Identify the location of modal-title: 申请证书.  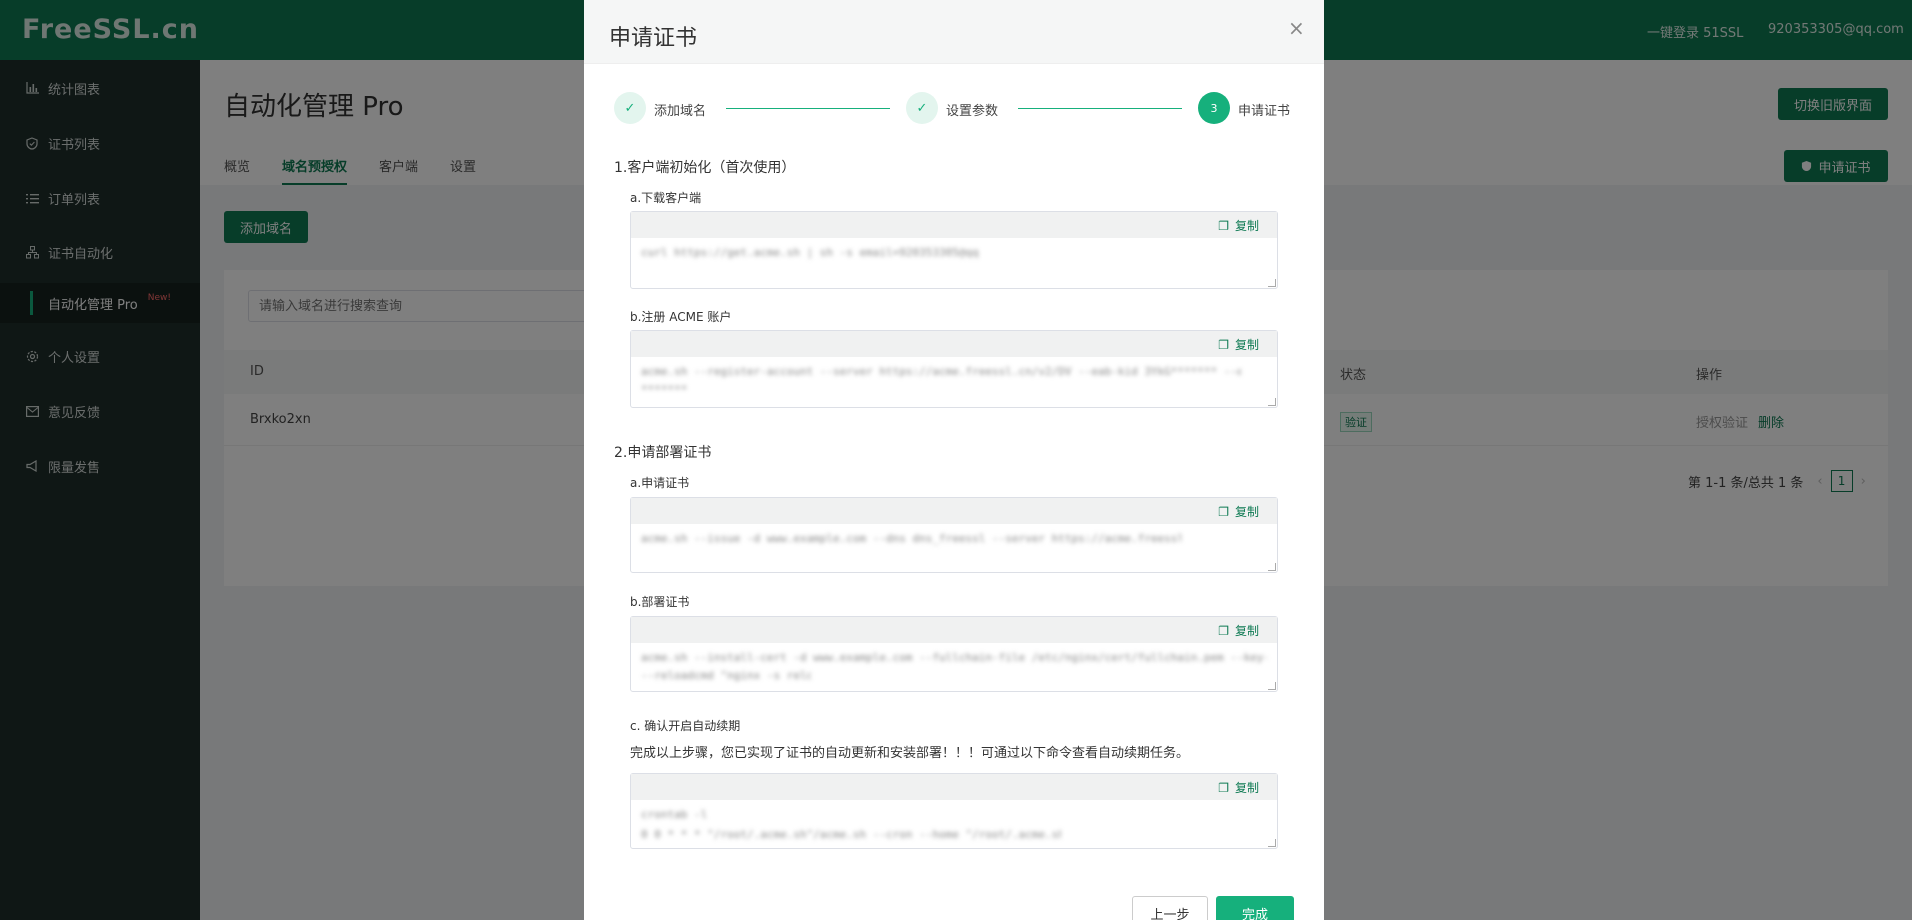
(653, 38).